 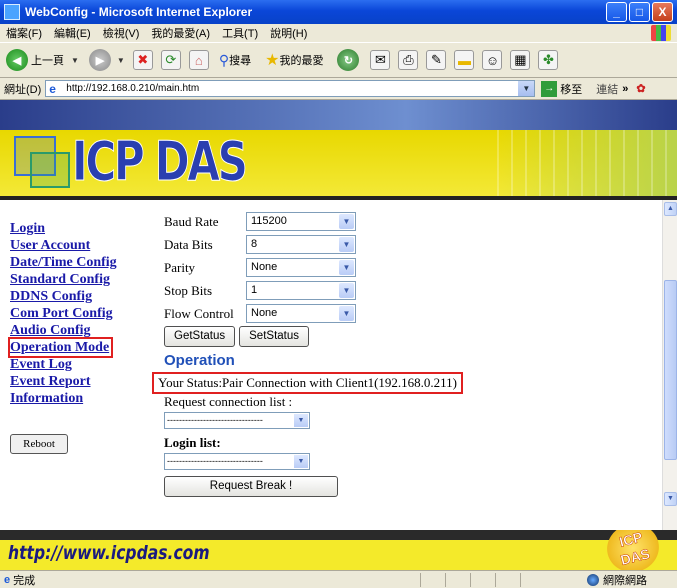 What do you see at coordinates (180, 33) in the screenshot?
I see `menu-favorites: 我的最愛(A)` at bounding box center [180, 33].